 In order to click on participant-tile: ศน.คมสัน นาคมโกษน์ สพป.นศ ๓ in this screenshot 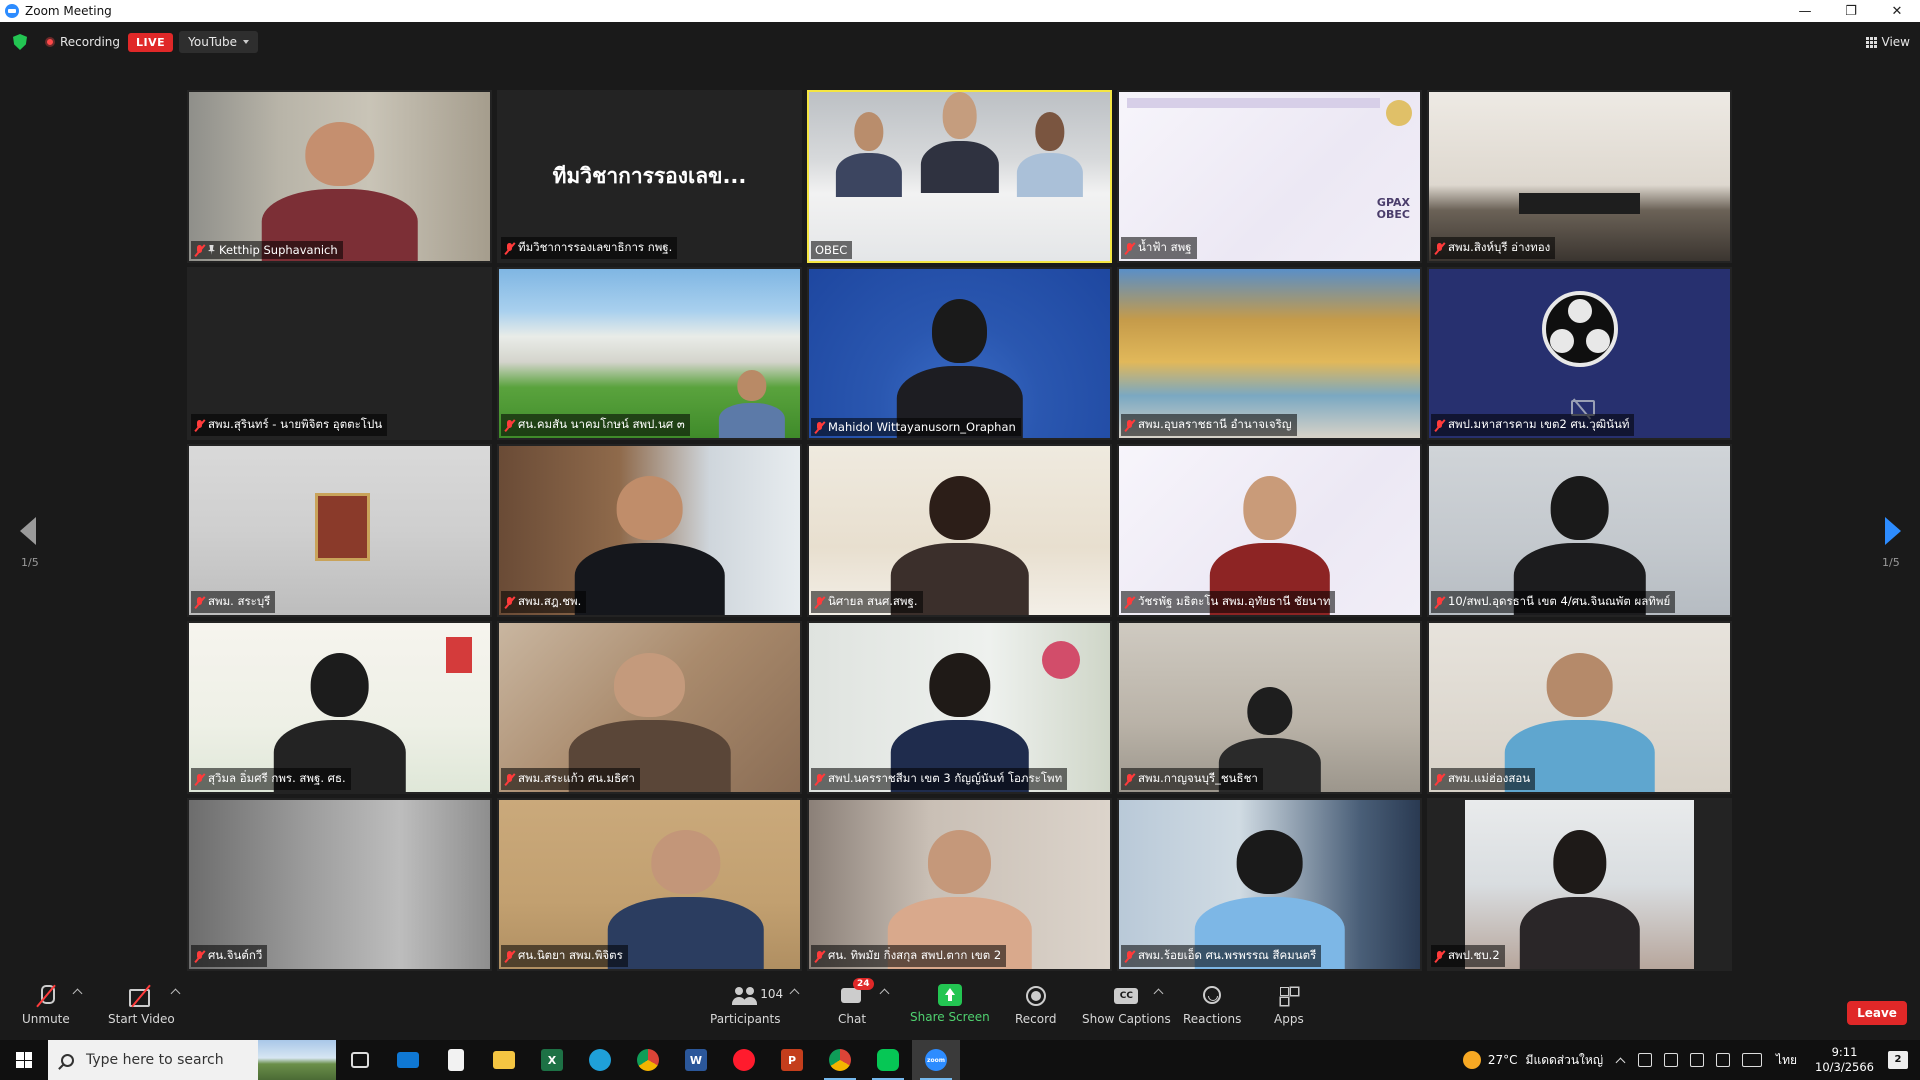, I will do `click(649, 353)`.